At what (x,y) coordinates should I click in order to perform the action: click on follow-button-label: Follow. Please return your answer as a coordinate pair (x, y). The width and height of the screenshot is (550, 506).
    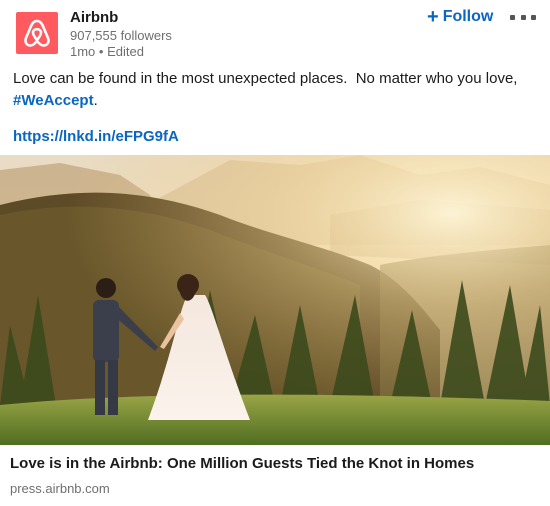
    Looking at the image, I should click on (468, 16).